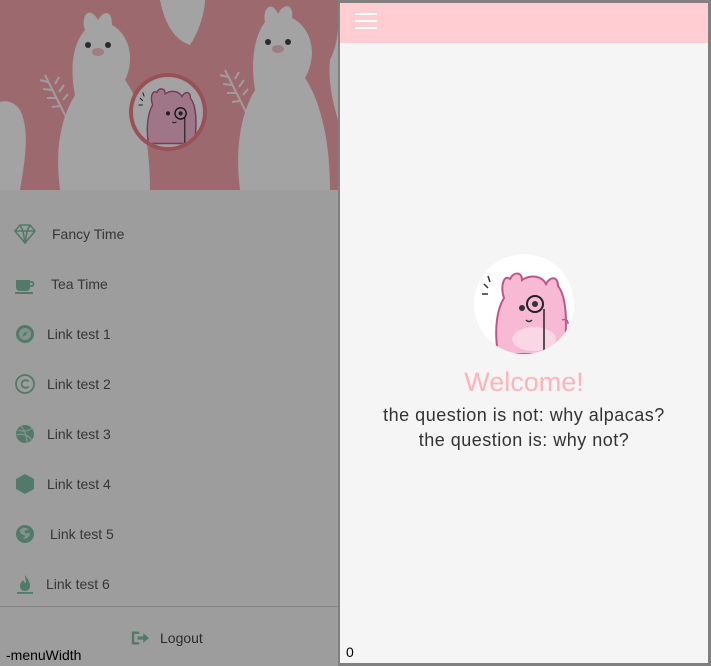  Describe the element at coordinates (350, 652) in the screenshot. I see `counter-value: 0` at that location.